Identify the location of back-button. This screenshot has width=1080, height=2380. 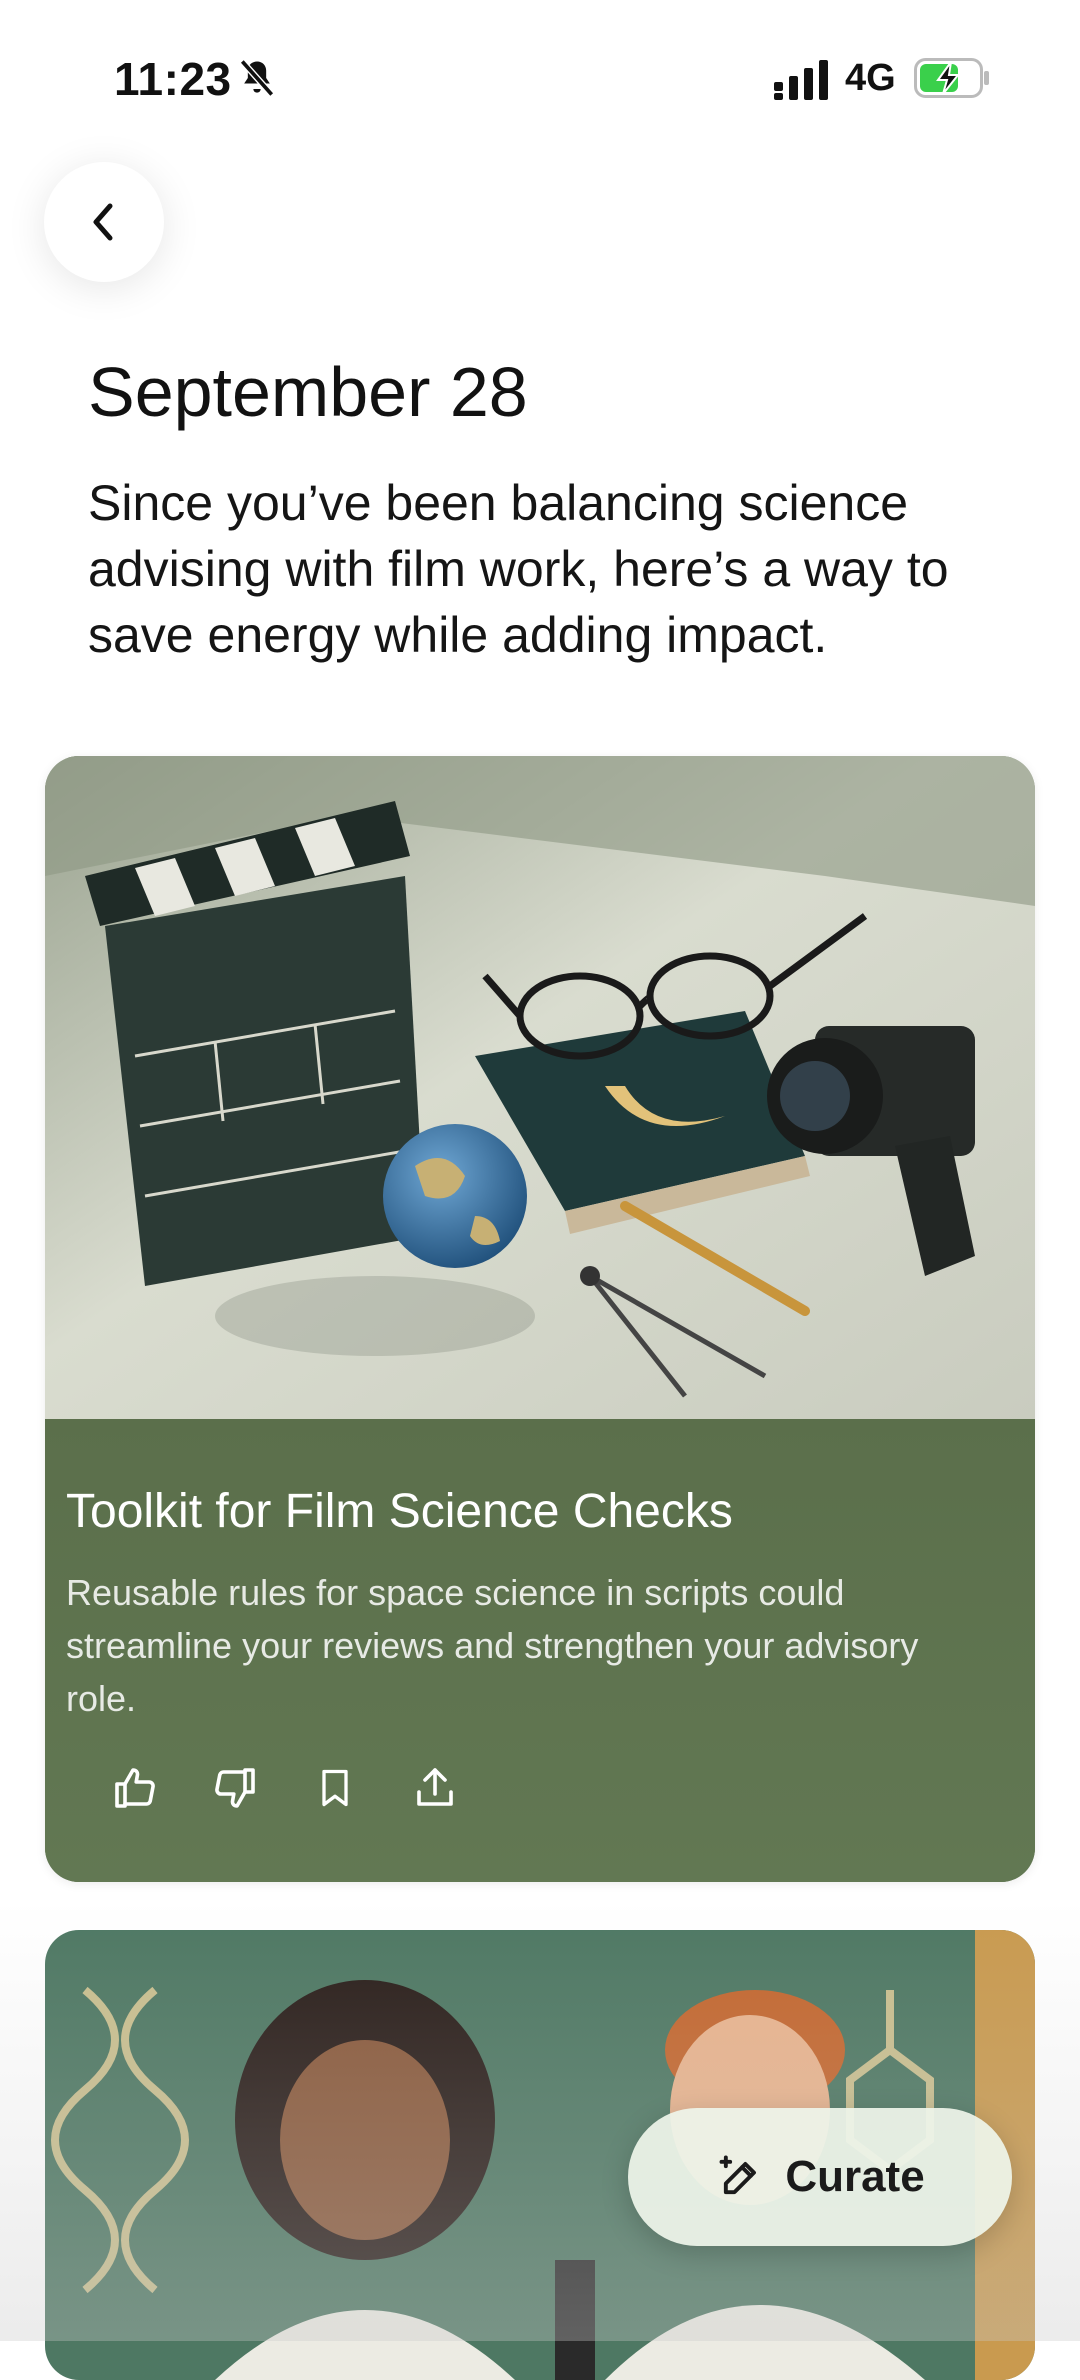
(104, 222).